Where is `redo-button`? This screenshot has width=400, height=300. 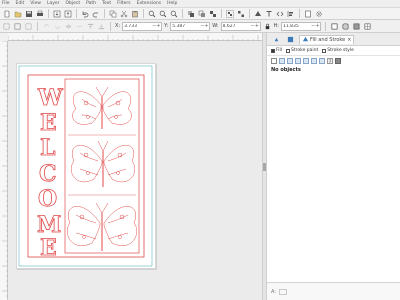 redo-button is located at coordinates (96, 14).